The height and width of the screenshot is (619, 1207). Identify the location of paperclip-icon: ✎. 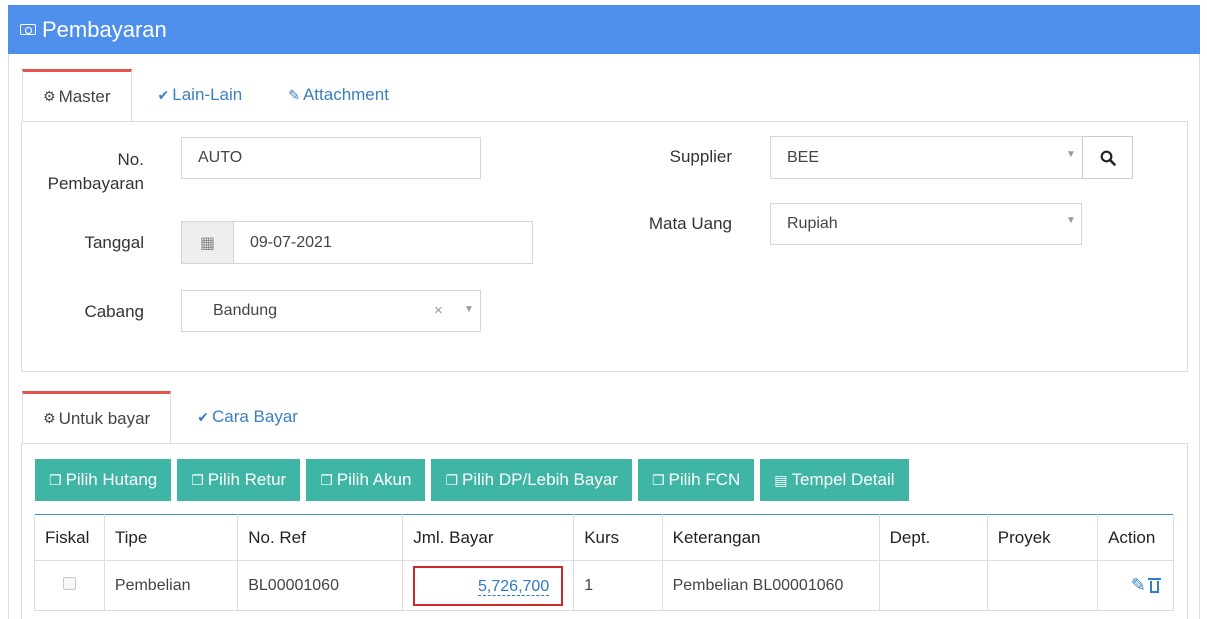
(294, 94).